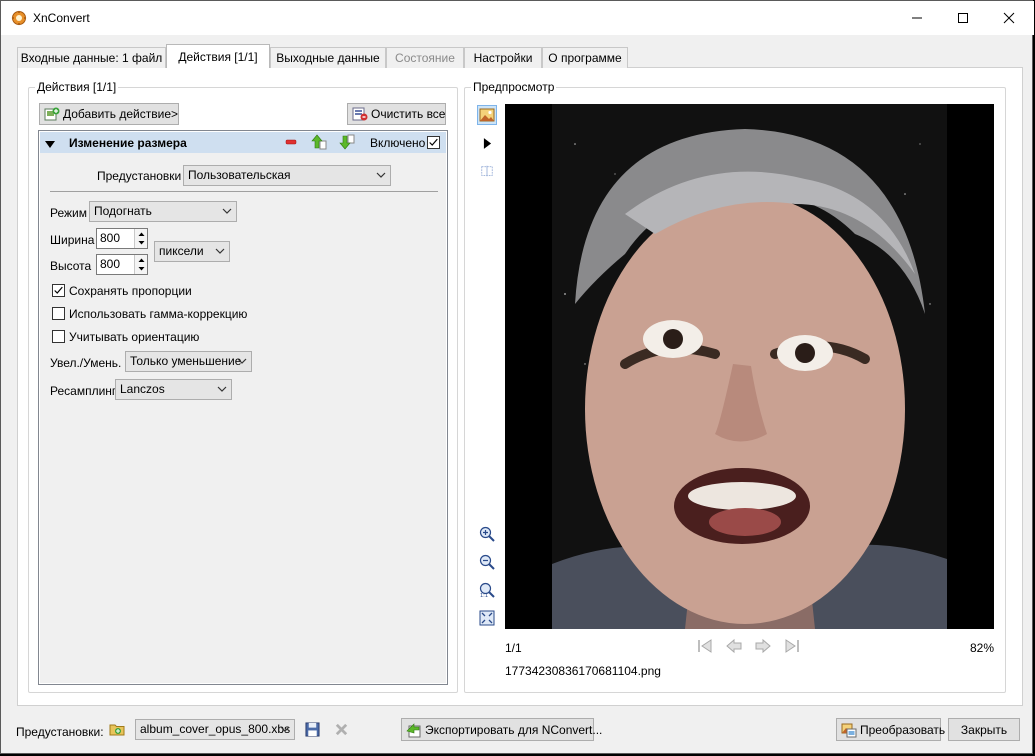 This screenshot has height=756, width=1035. Describe the element at coordinates (110, 264) in the screenshot. I see `height-value: 800` at that location.